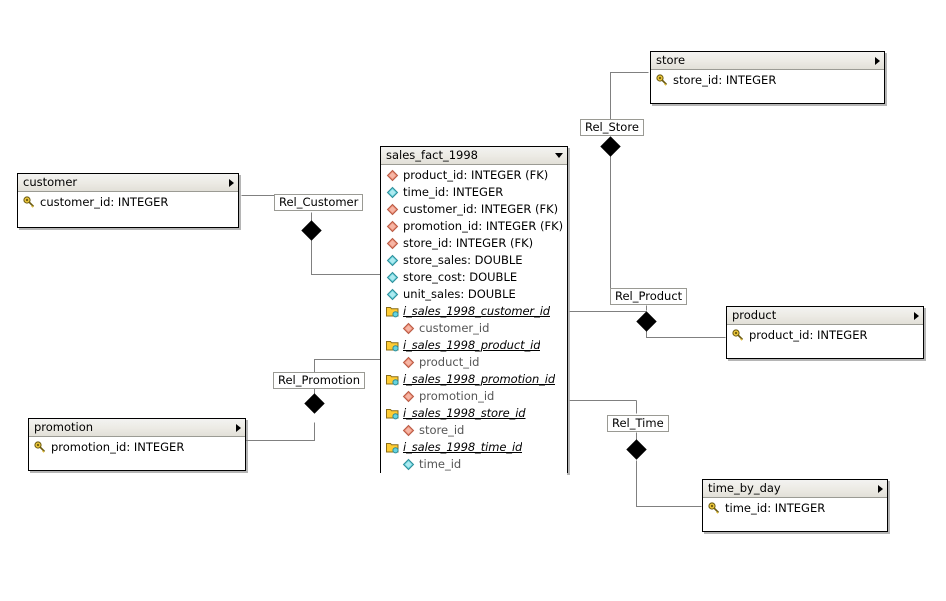  What do you see at coordinates (460, 277) in the screenshot?
I see `column-label: store_cost: DOUBLE` at bounding box center [460, 277].